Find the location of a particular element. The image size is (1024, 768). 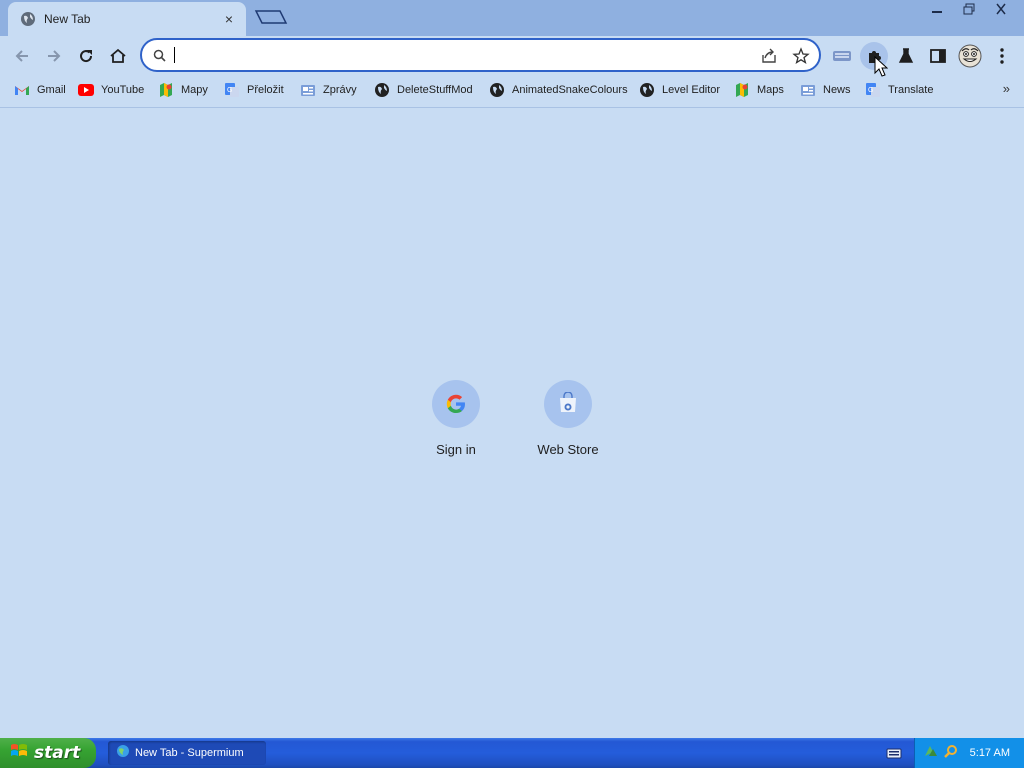

bookmark-news: News is located at coordinates (825, 90).